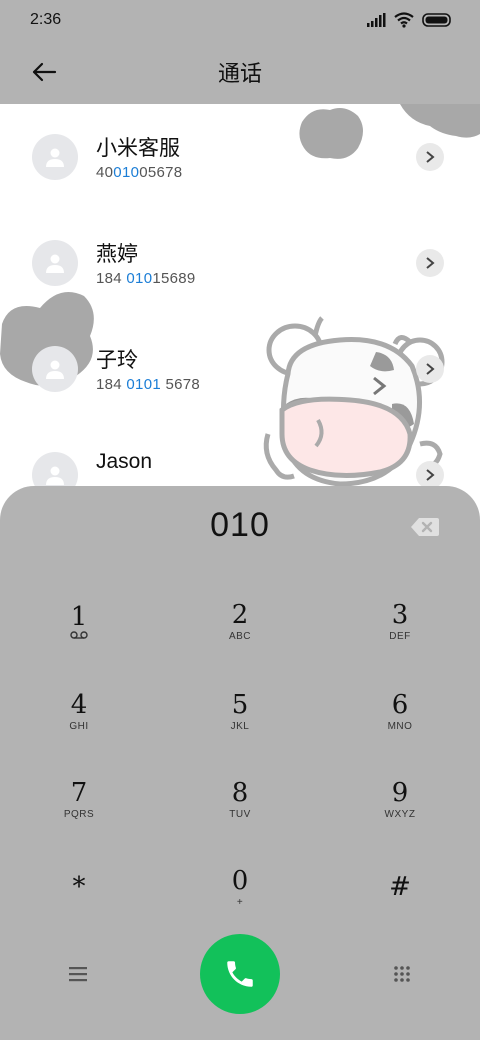 Image resolution: width=480 pixels, height=1040 pixels. I want to click on header: 通话, so click(240, 72).